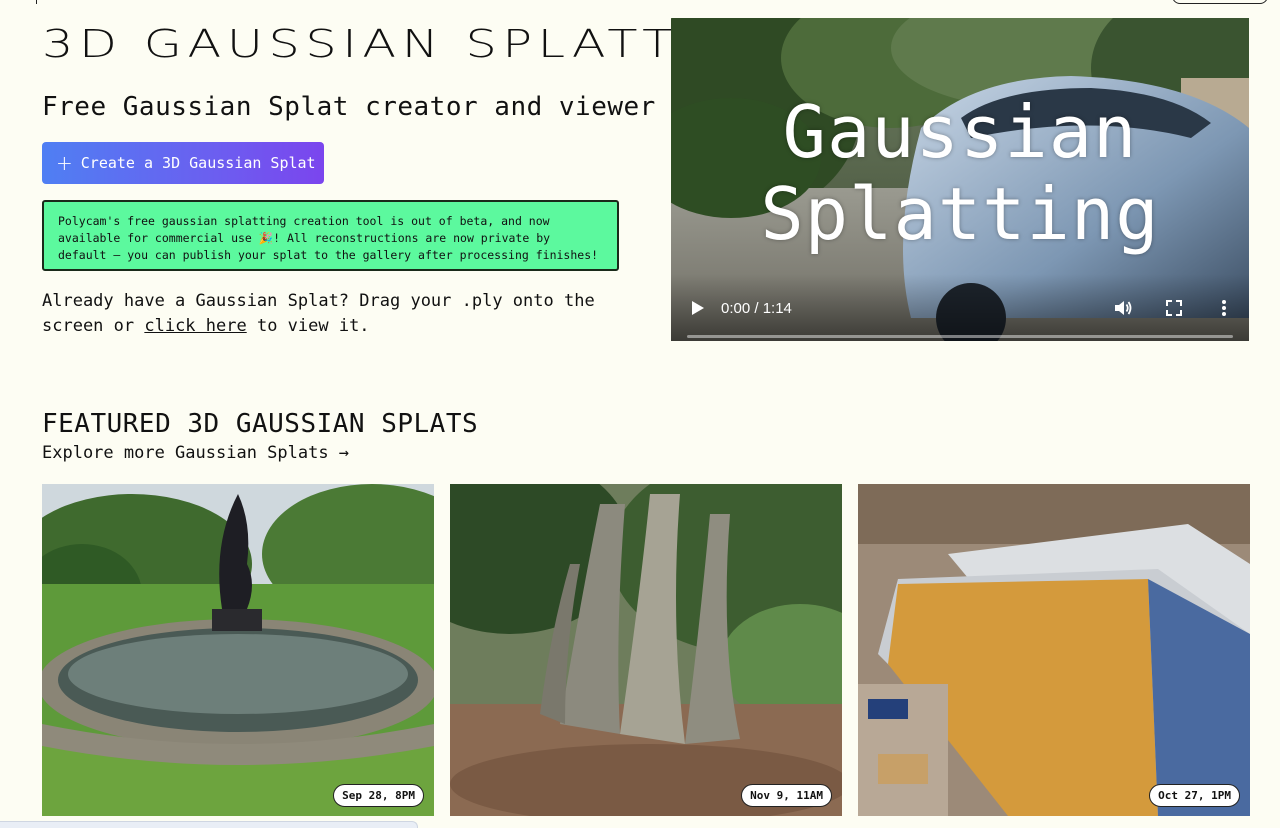  Describe the element at coordinates (349, 107) in the screenshot. I see `page-subtitle: Free Gaussian Splat creator and viewer` at that location.